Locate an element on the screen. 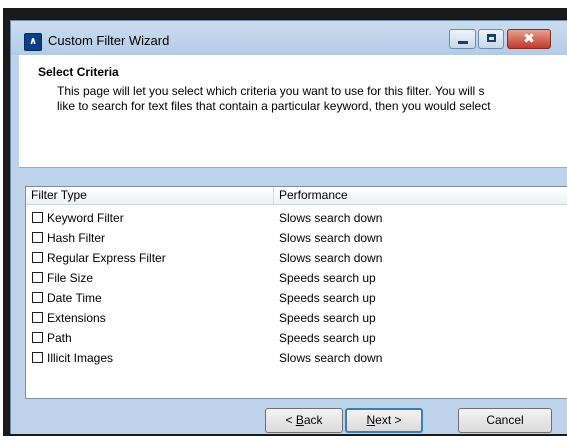 The image size is (567, 440). filter-type-cell: Extensions is located at coordinates (76, 318).